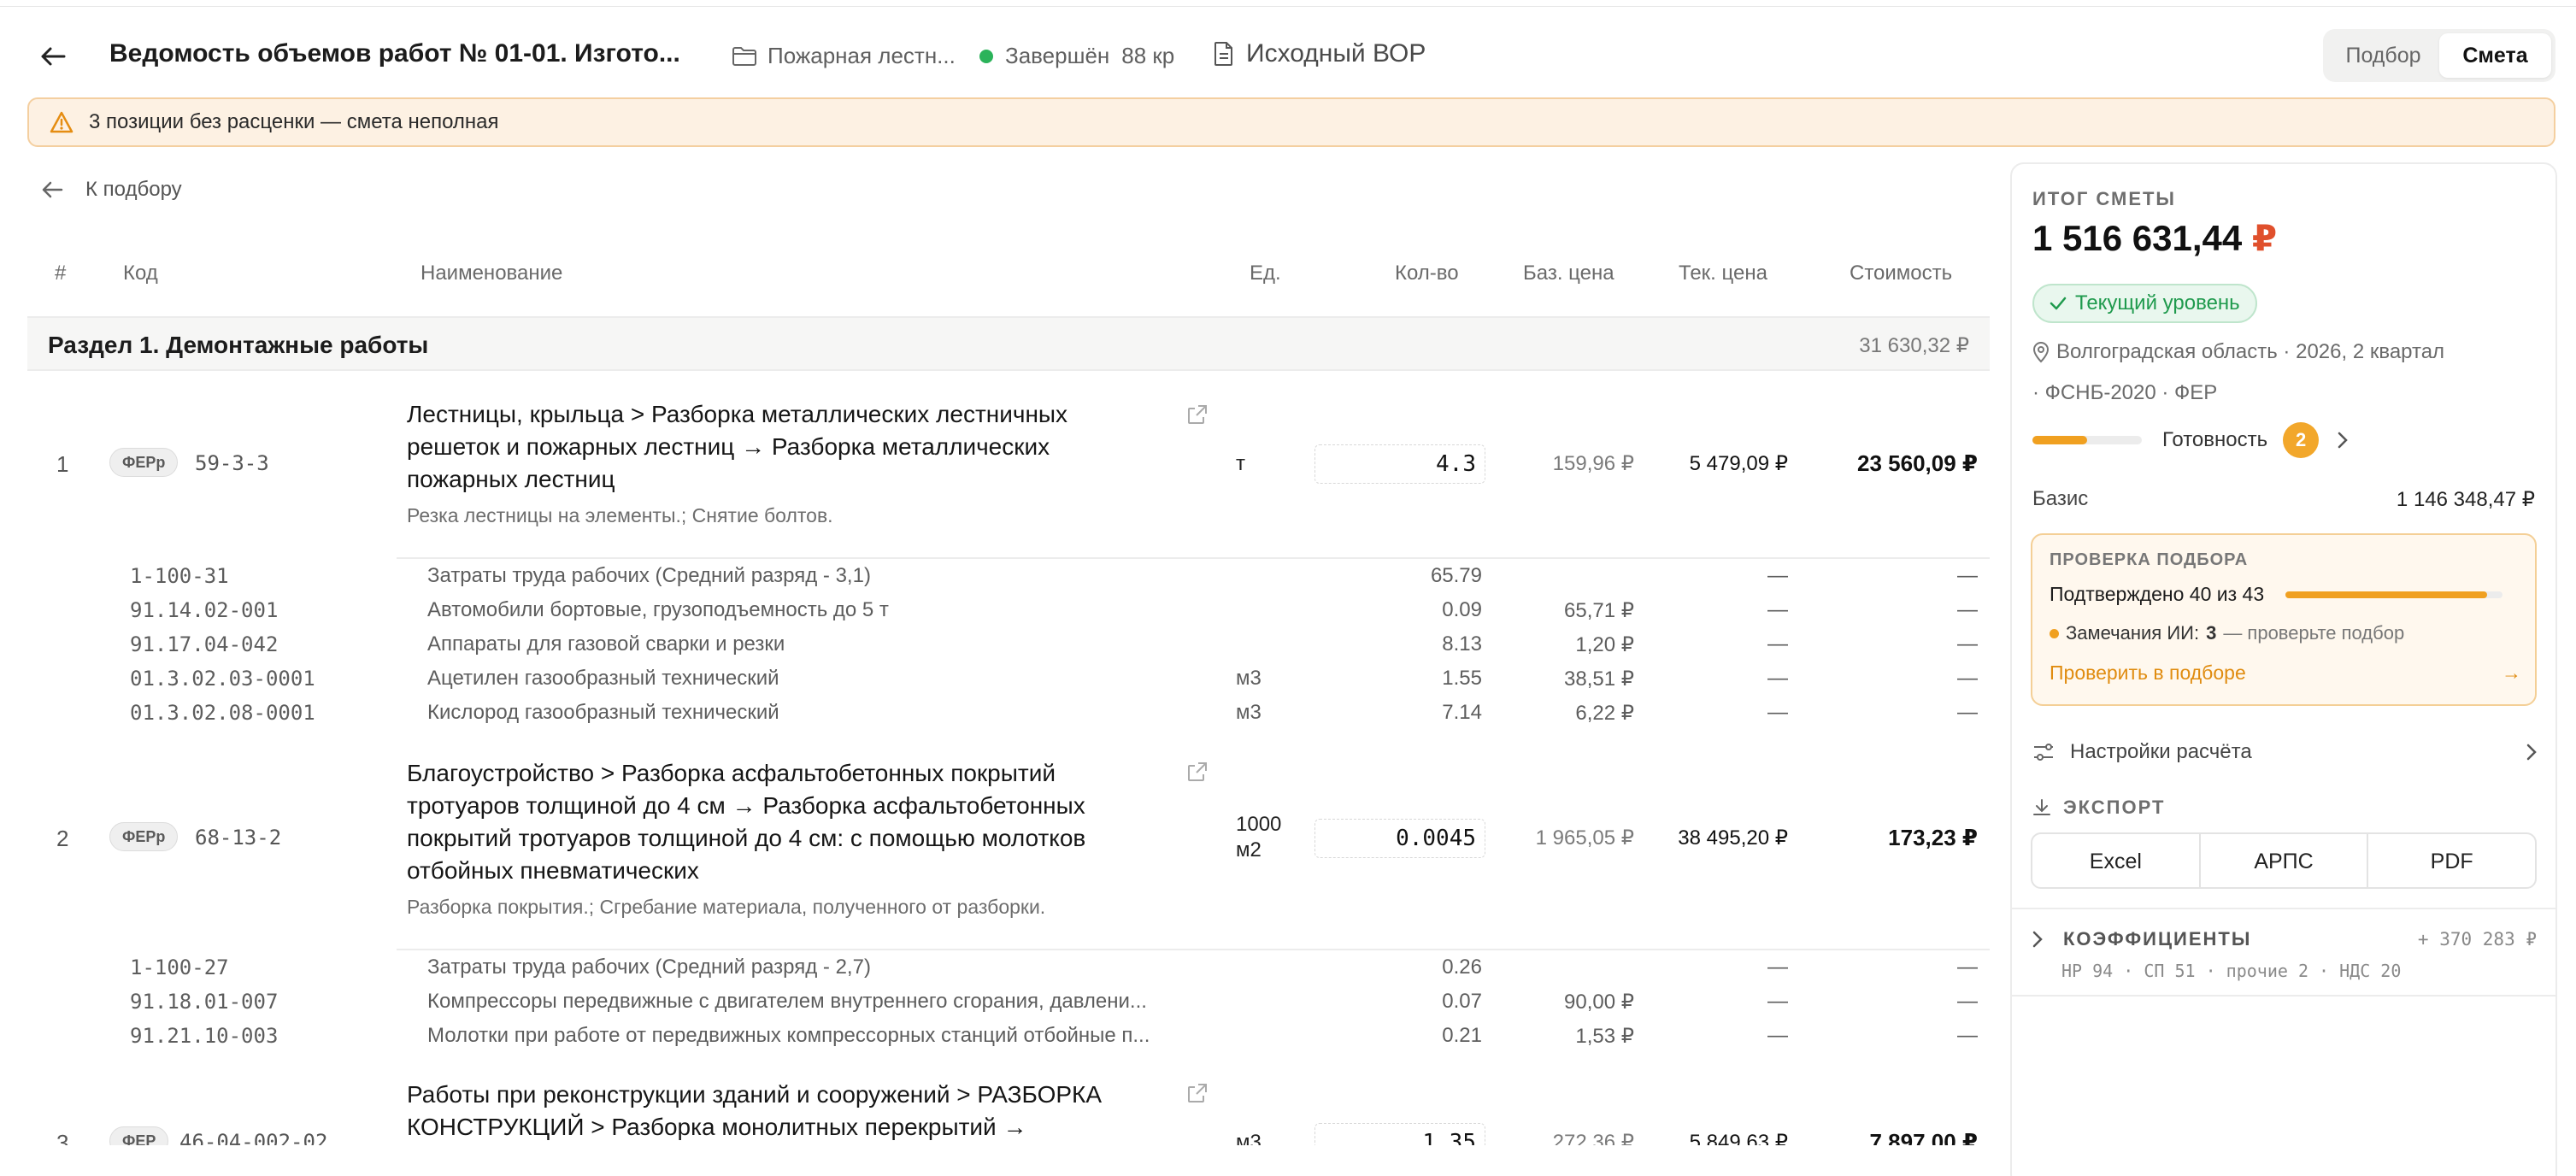 The image size is (2576, 1176). Describe the element at coordinates (1584, 838) in the screenshot. I see `base-price: 1 965,05 ₽` at that location.